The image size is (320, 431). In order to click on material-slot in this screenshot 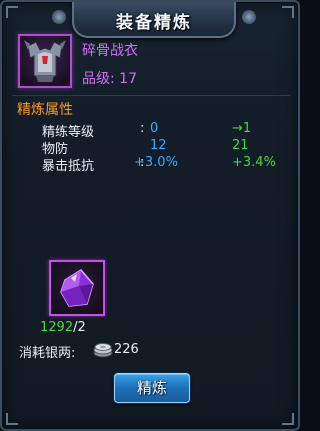, I will do `click(77, 288)`.